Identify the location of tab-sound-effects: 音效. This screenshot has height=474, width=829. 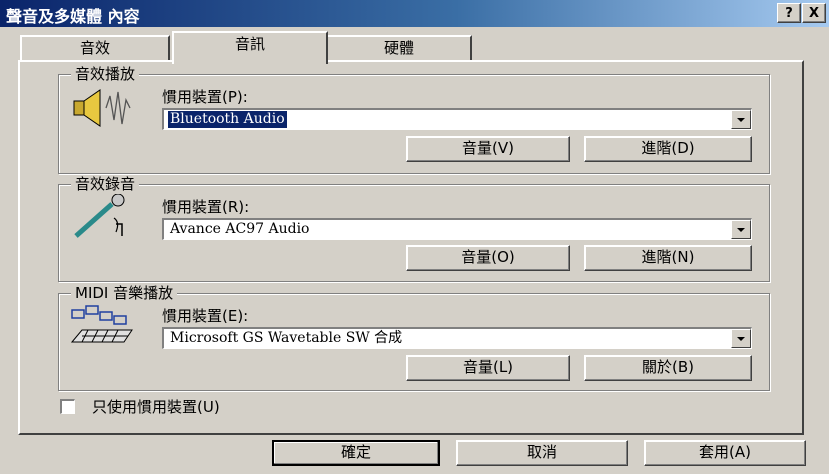
(95, 47).